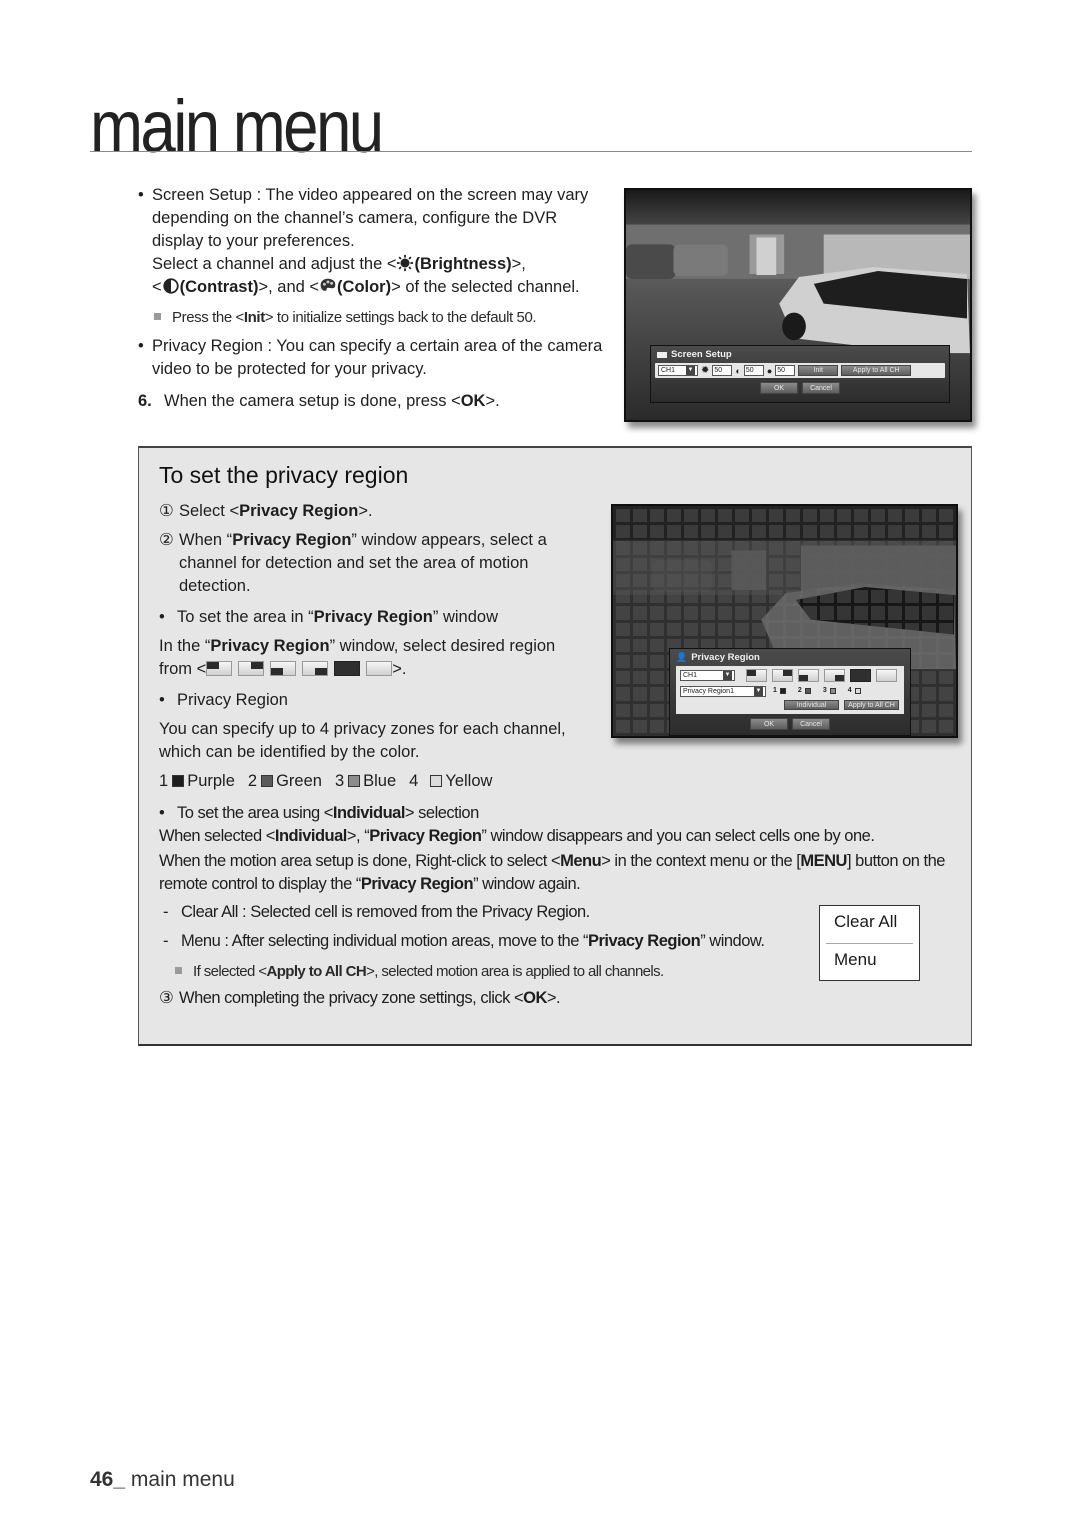 The width and height of the screenshot is (1080, 1530). Describe the element at coordinates (876, 370) in the screenshot. I see `apply-to-all-ch-button: Apply to All CH` at that location.